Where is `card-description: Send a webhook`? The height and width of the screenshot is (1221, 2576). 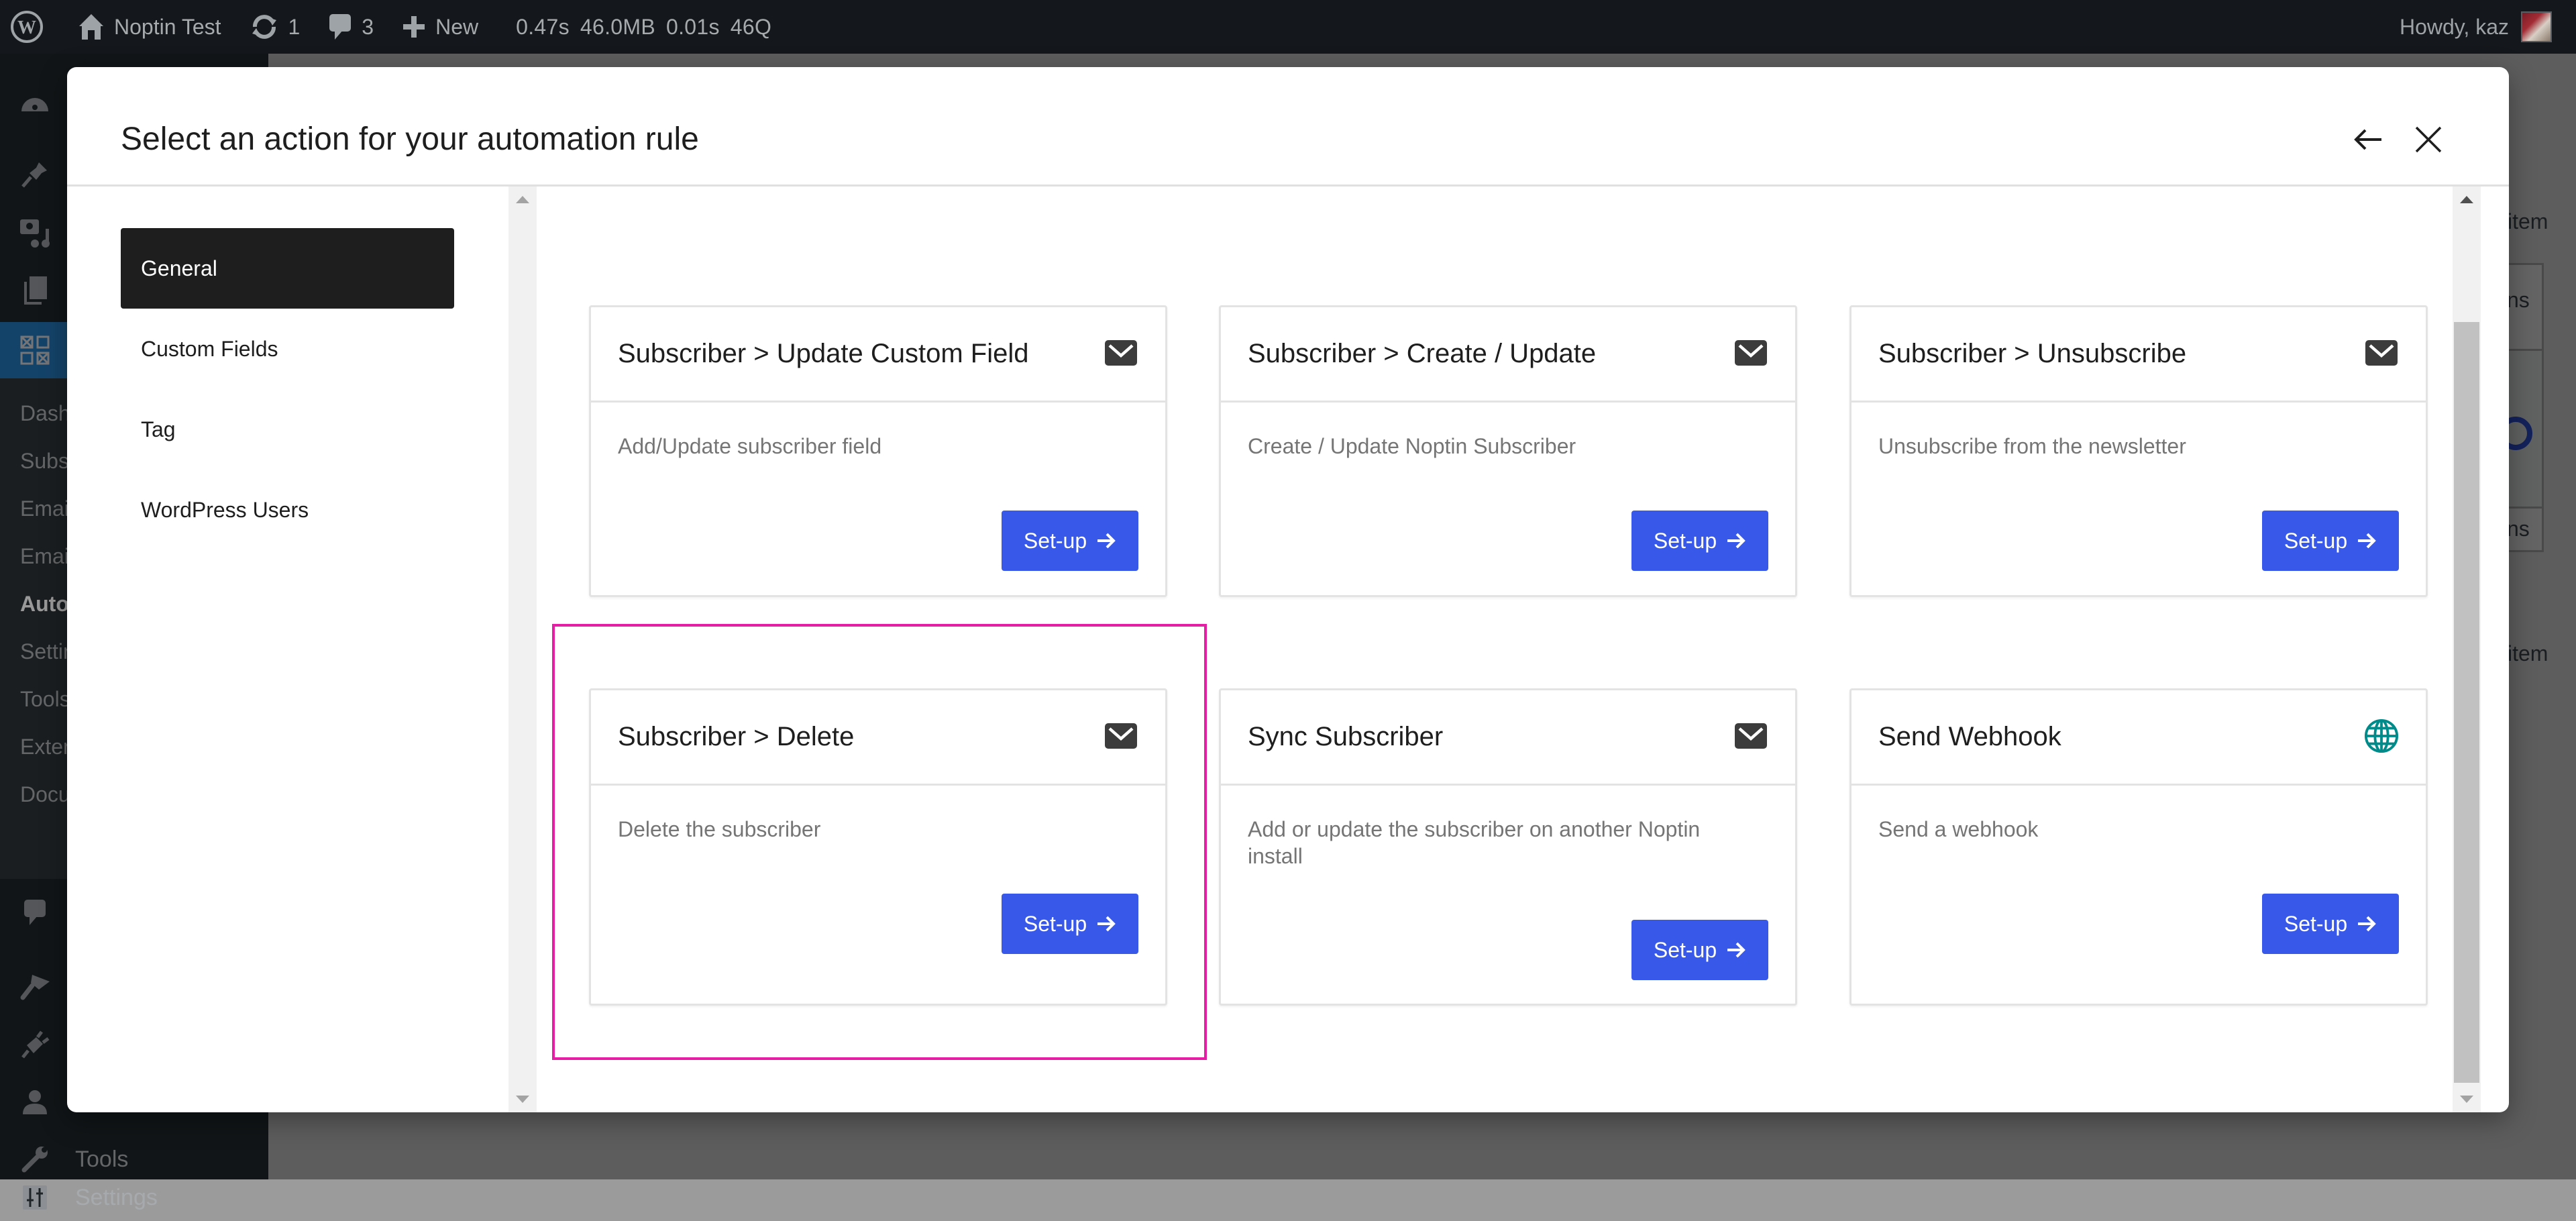 card-description: Send a webhook is located at coordinates (1958, 829).